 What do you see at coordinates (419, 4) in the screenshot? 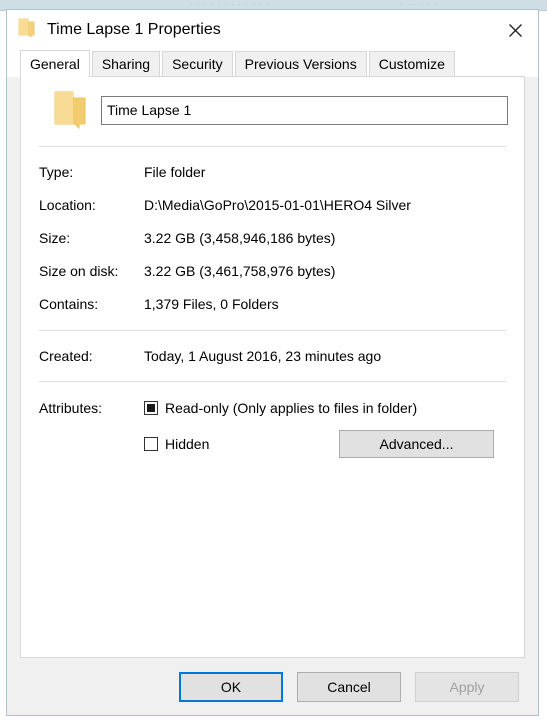
I see `background-ghost-text-right: · · · · · ·` at bounding box center [419, 4].